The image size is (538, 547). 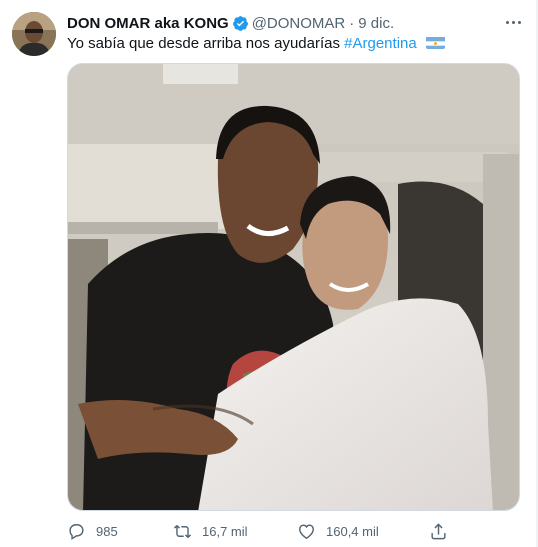 I want to click on tweet-actions: 985 16,7 mil 160,4 mil, so click(x=267, y=531).